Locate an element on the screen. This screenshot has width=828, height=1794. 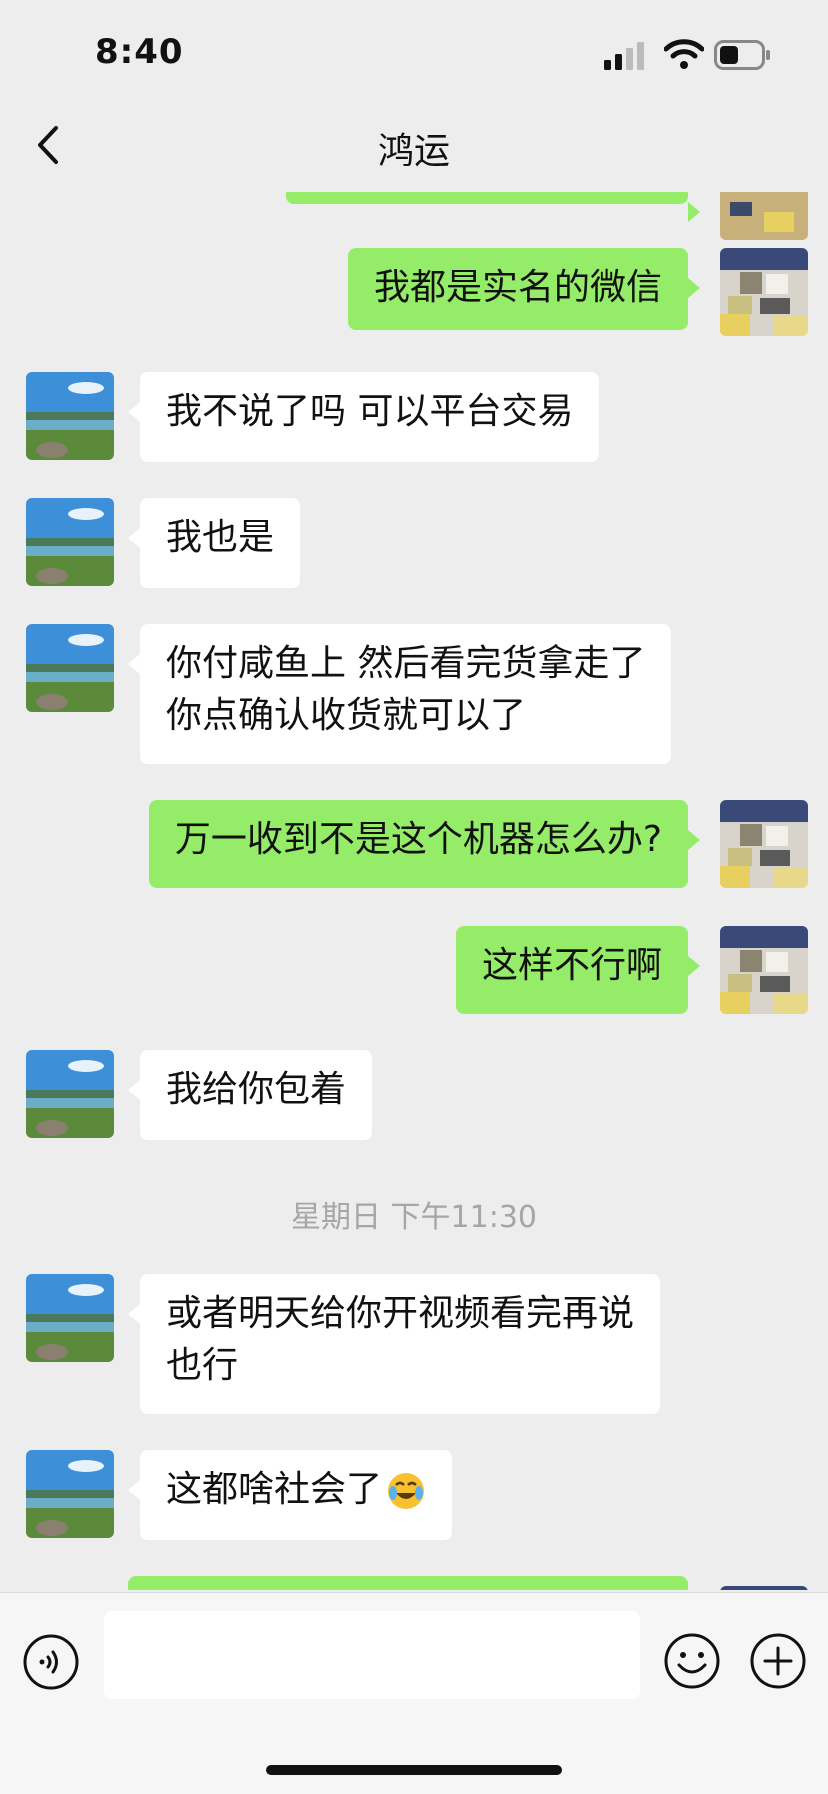
message-bubble-incoming: 你付咸鱼上 然后看完货拿走了 你点确认收货就可以了 is located at coordinates (399, 694).